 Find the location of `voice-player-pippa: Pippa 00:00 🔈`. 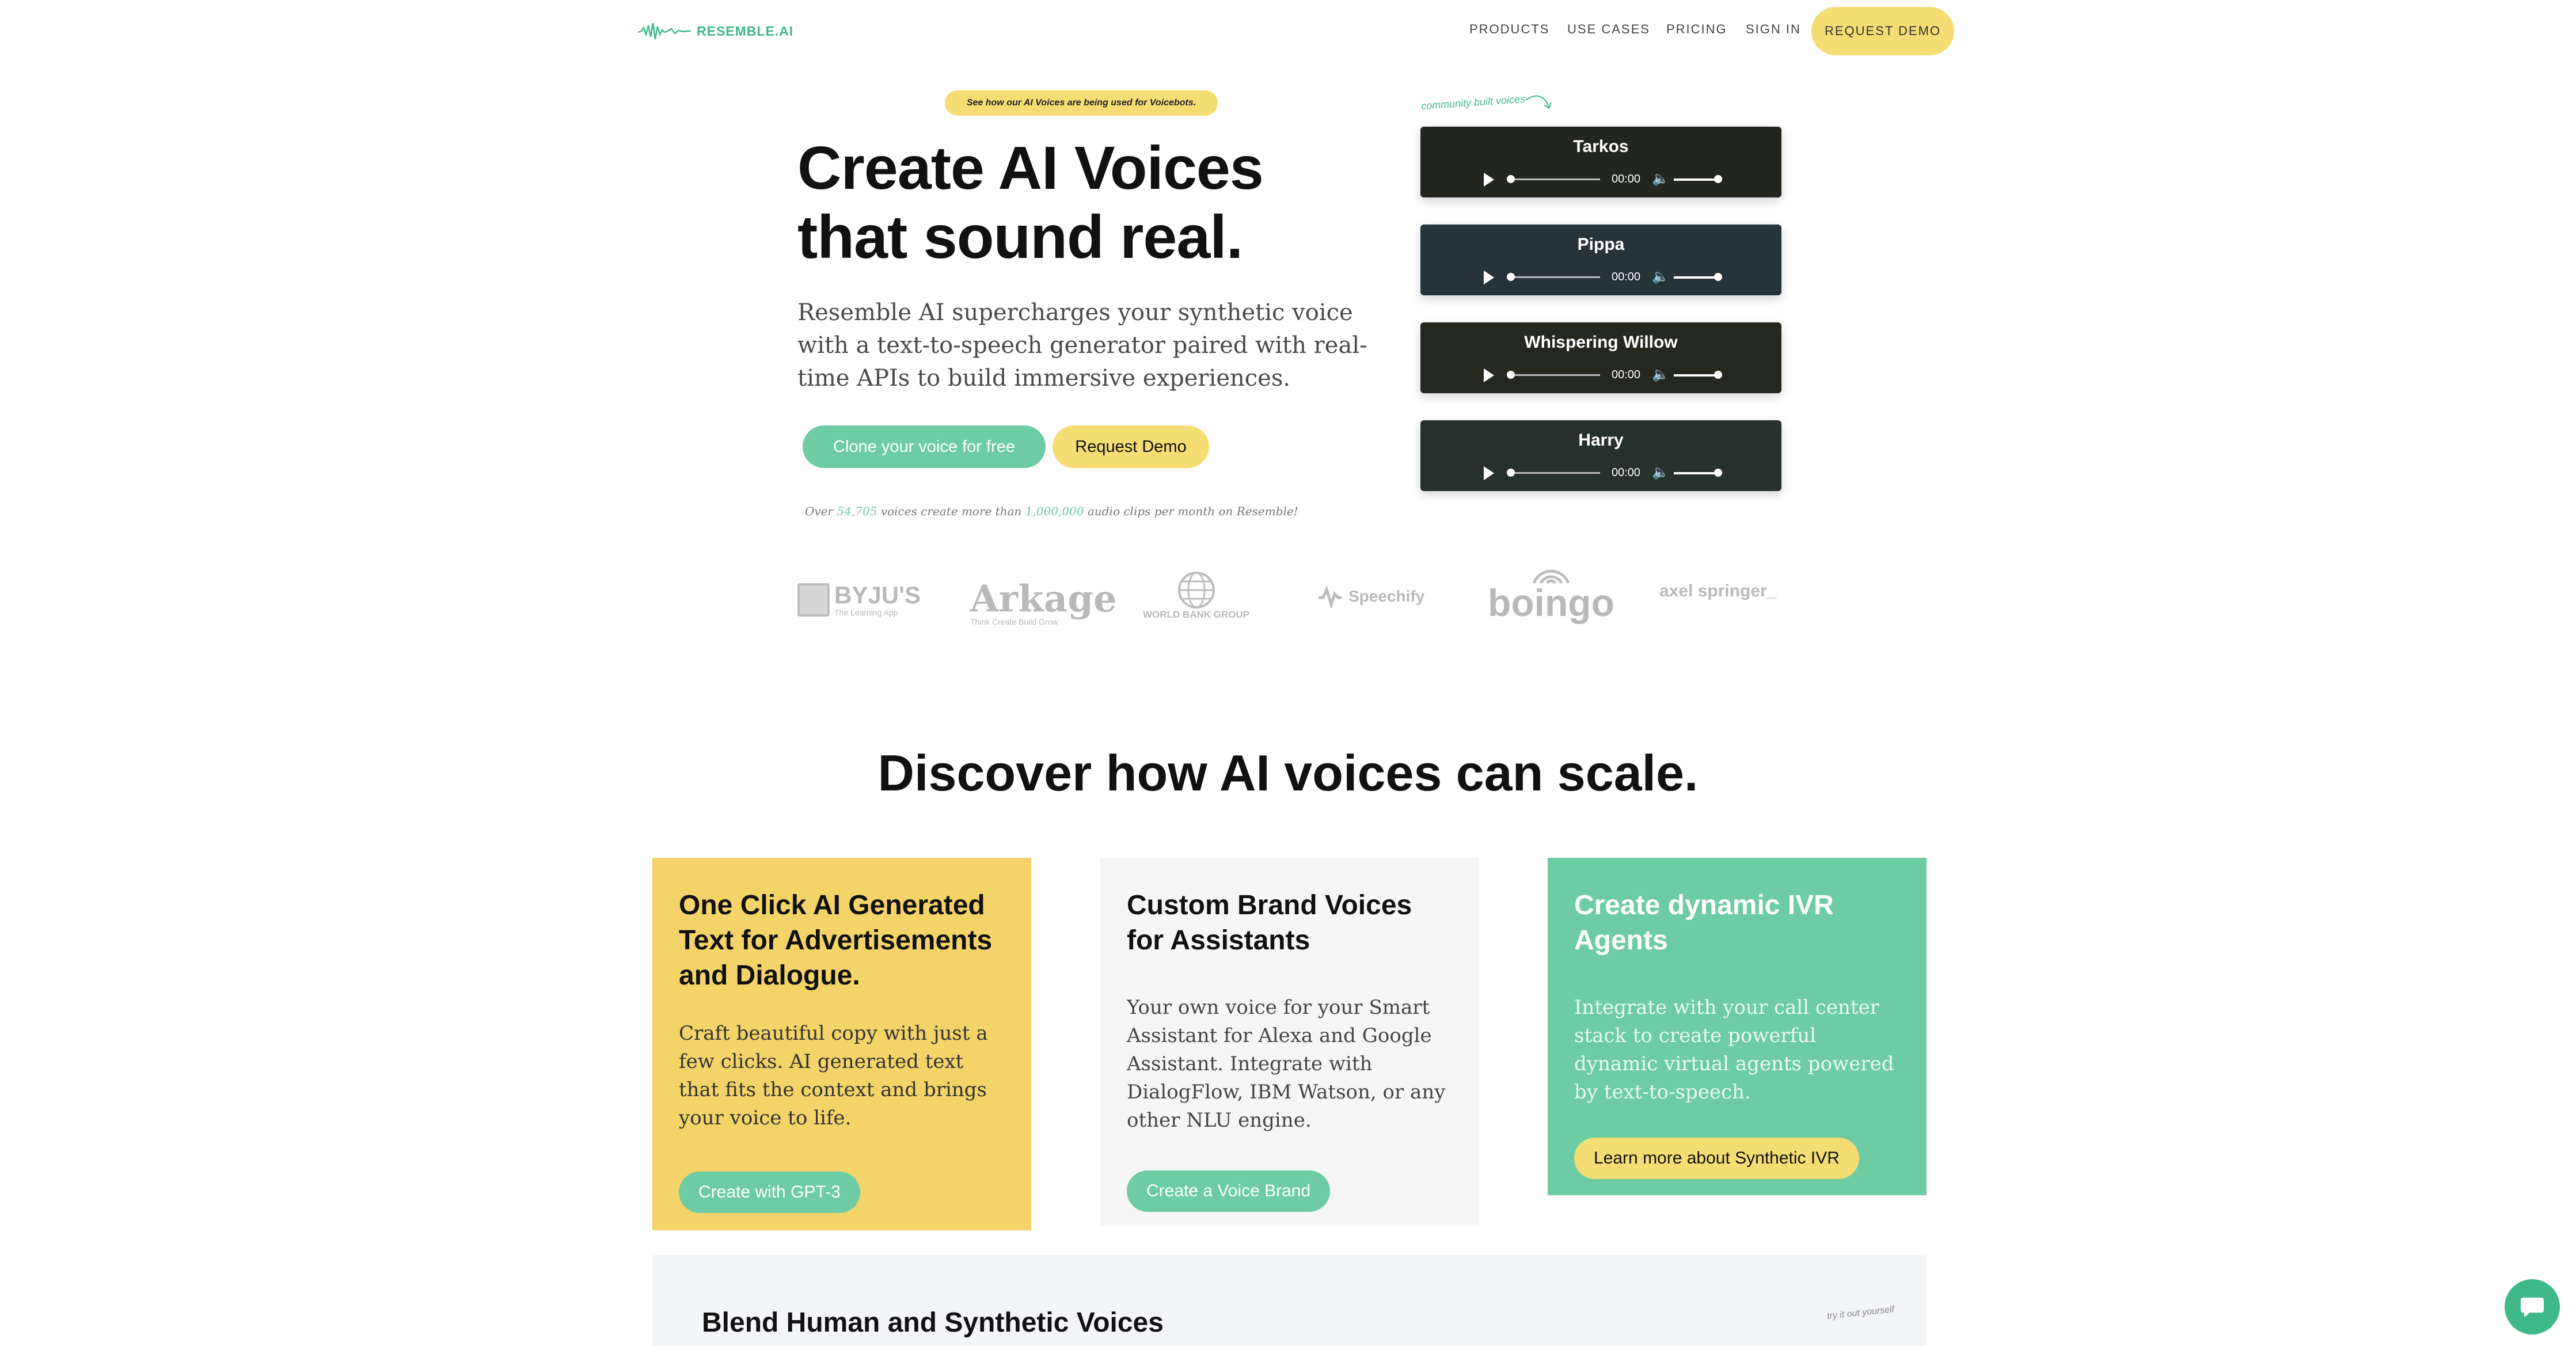

voice-player-pippa: Pippa 00:00 🔈 is located at coordinates (1600, 260).